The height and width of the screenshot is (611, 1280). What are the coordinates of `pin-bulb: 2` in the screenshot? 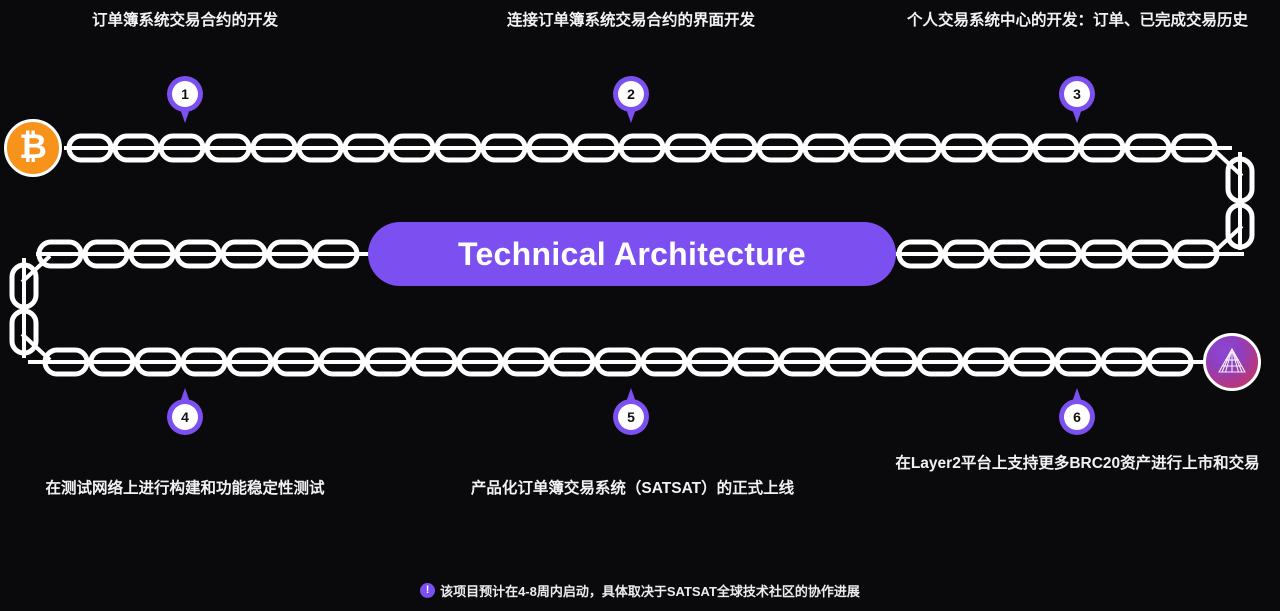 It's located at (631, 94).